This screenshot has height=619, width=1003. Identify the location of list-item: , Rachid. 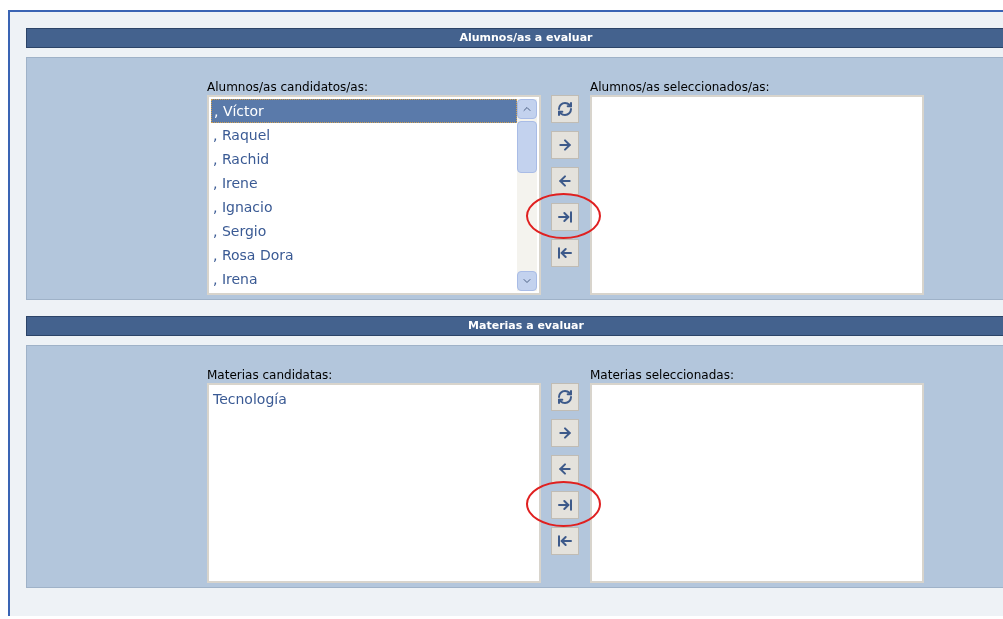
(364, 159).